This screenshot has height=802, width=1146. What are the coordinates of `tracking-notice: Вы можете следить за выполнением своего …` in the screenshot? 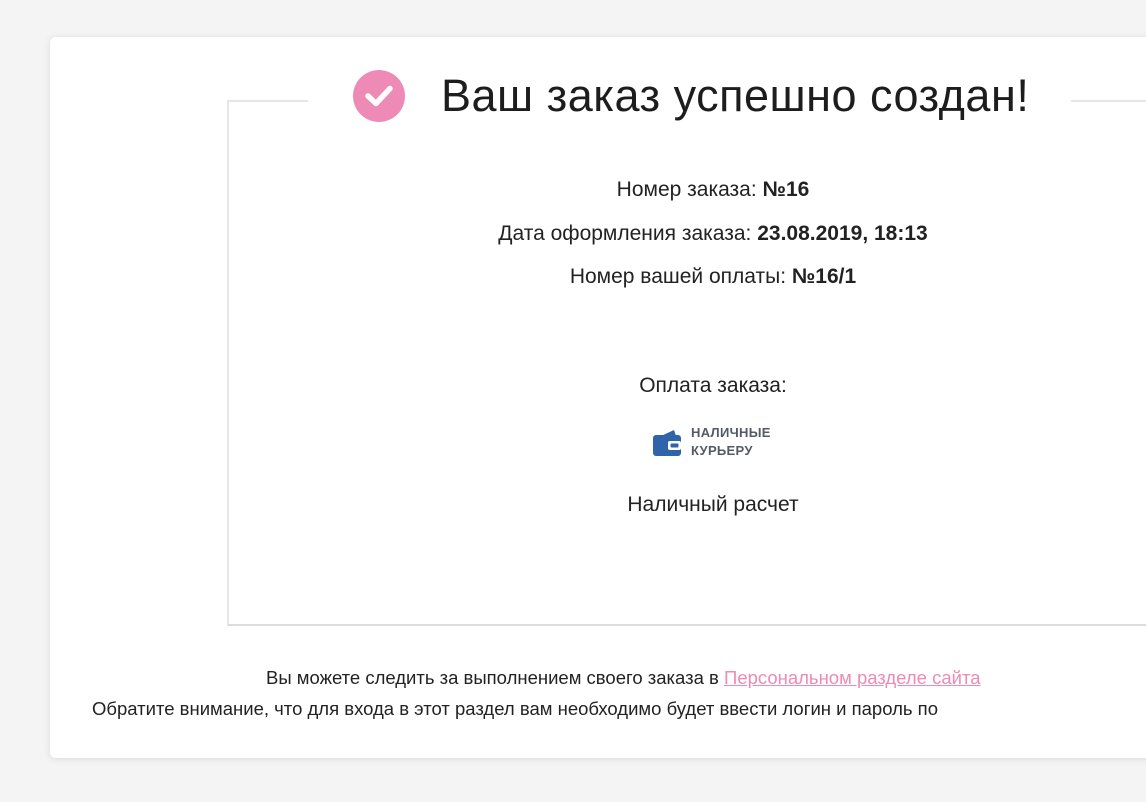 It's located at (573, 678).